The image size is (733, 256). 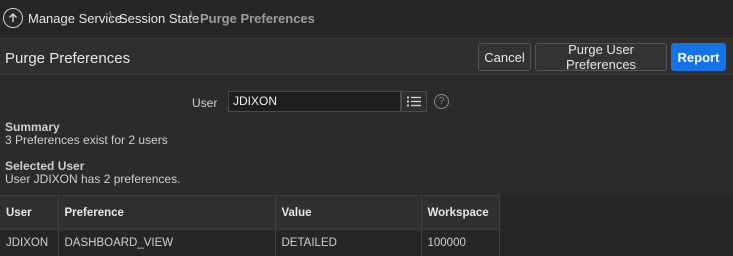 I want to click on cell-preference: DASHBOARD_VIEW, so click(x=167, y=242).